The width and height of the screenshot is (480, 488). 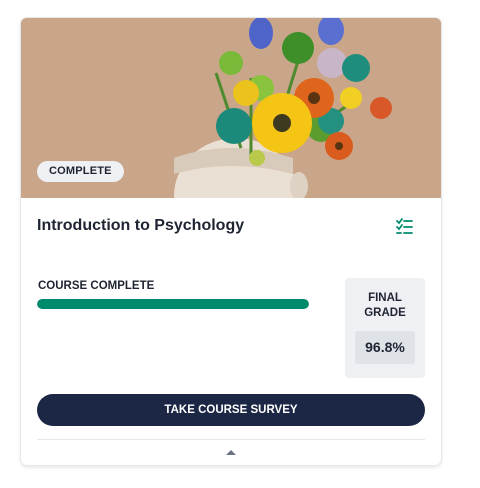 What do you see at coordinates (385, 347) in the screenshot?
I see `final-grade-value: 96.8%` at bounding box center [385, 347].